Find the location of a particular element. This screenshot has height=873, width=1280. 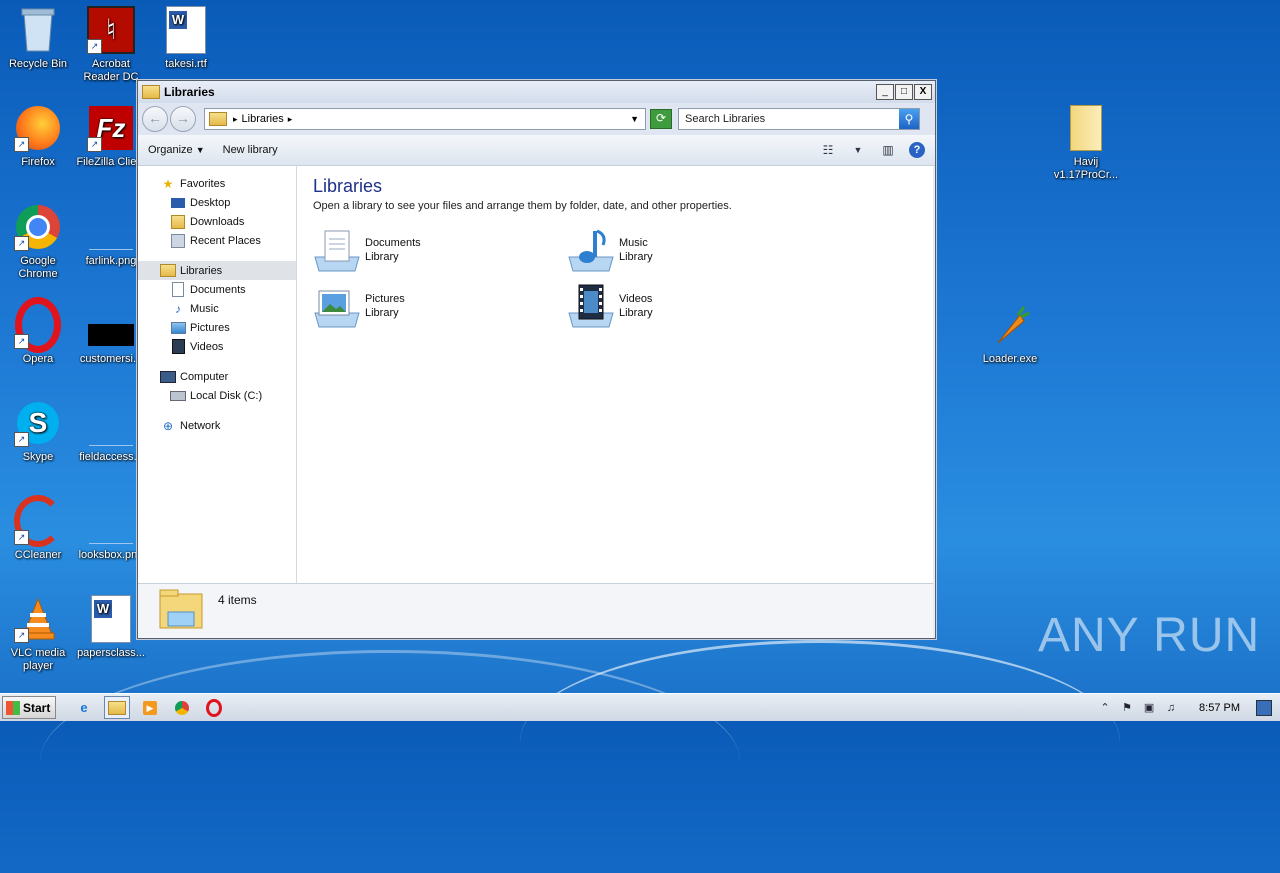

address-bar: ▸ Libraries ▸ ▼ is located at coordinates (425, 119).